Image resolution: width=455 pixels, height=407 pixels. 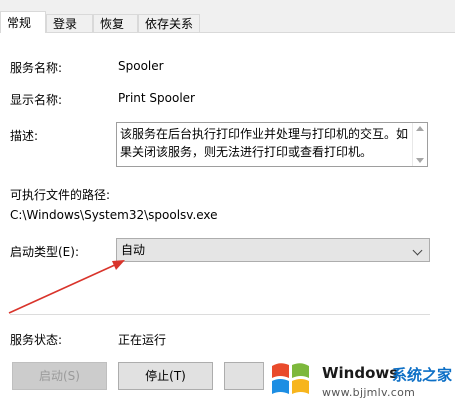 I want to click on pause-button, so click(x=244, y=376).